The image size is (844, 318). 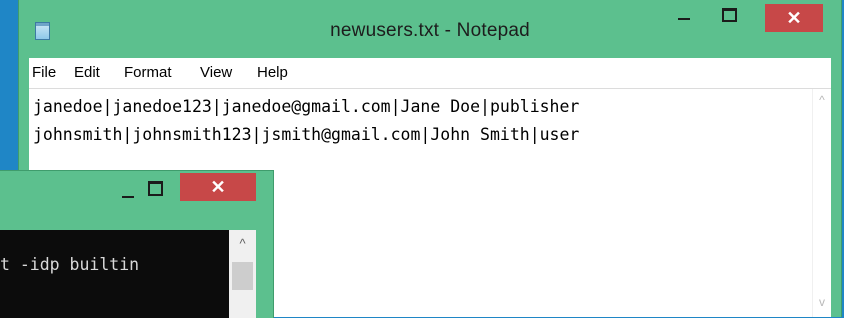 What do you see at coordinates (155, 188) in the screenshot?
I see `console-maximize-button` at bounding box center [155, 188].